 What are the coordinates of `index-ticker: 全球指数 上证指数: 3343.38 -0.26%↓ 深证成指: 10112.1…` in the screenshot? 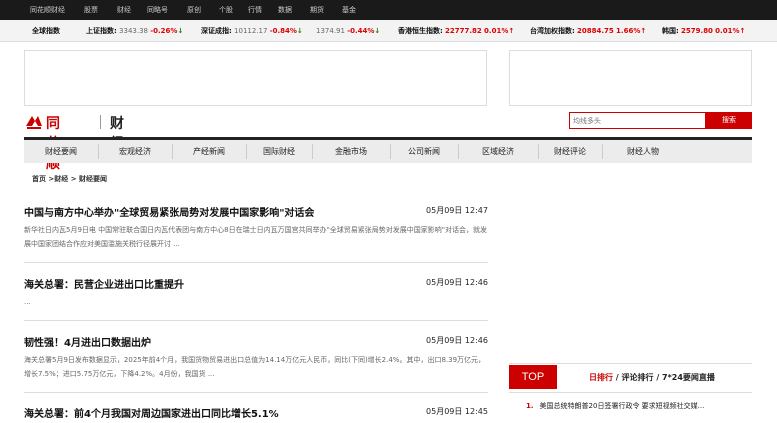 It's located at (388, 31).